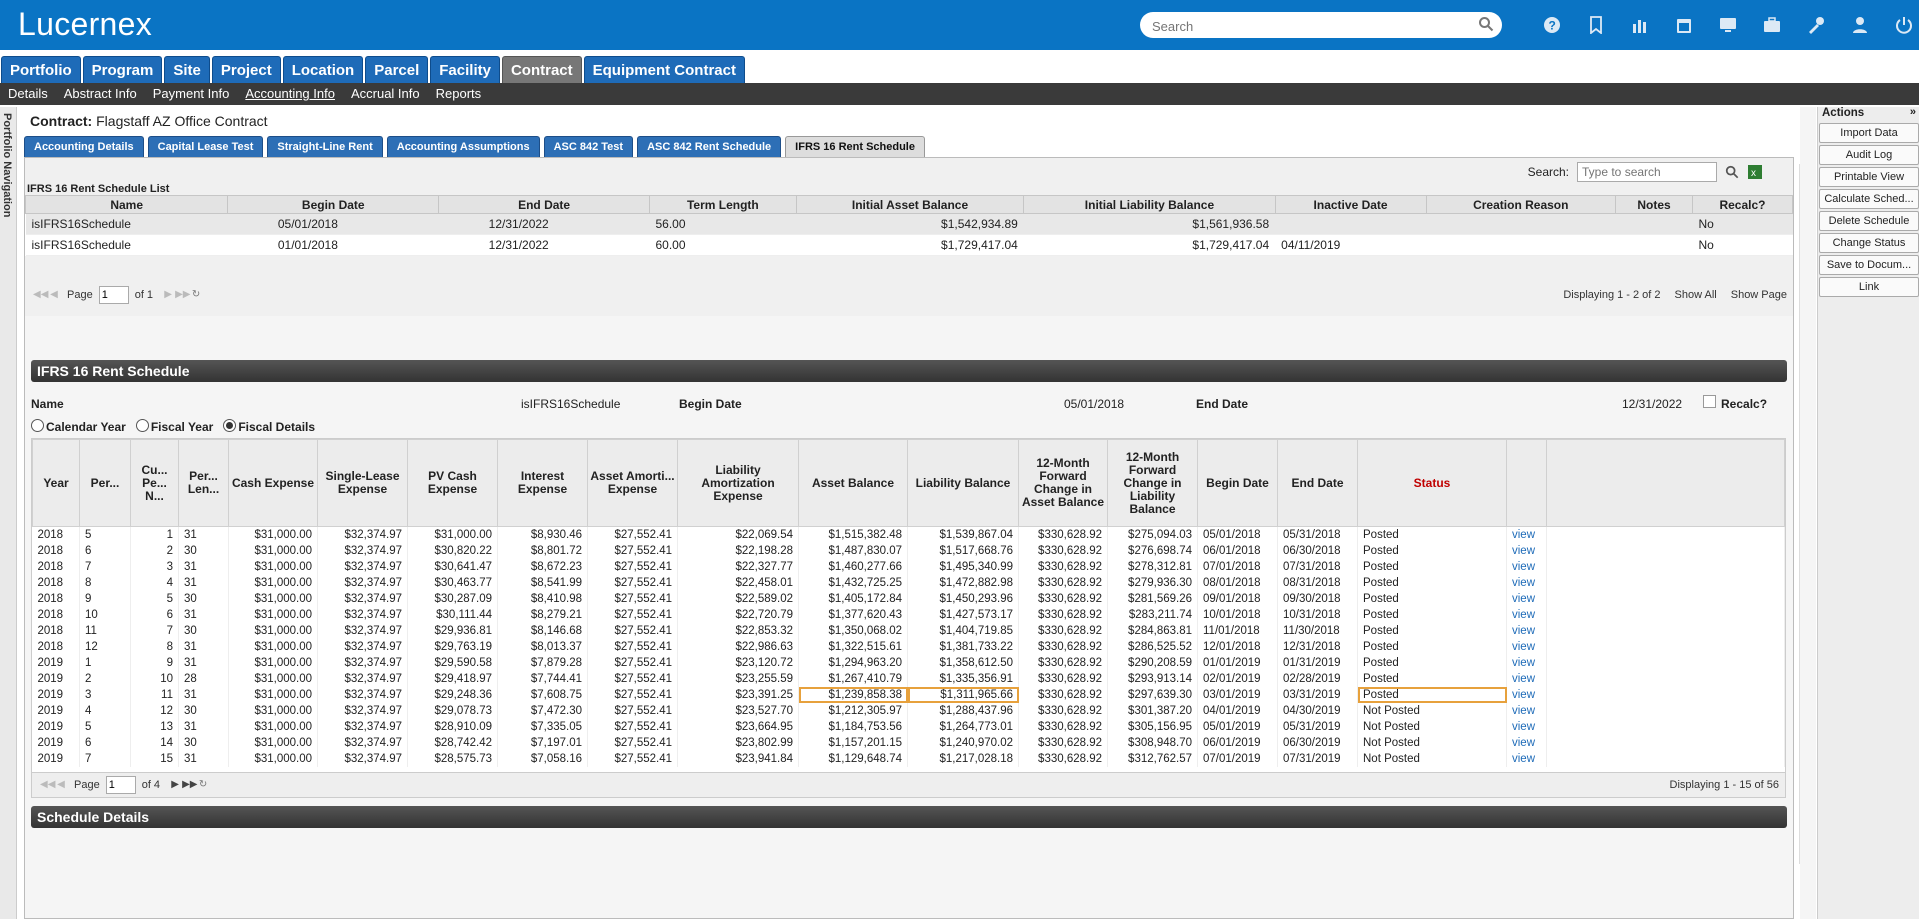 This screenshot has height=919, width=1919. Describe the element at coordinates (100, 94) in the screenshot. I see `subnav-abstract-info: Abstract Info` at that location.